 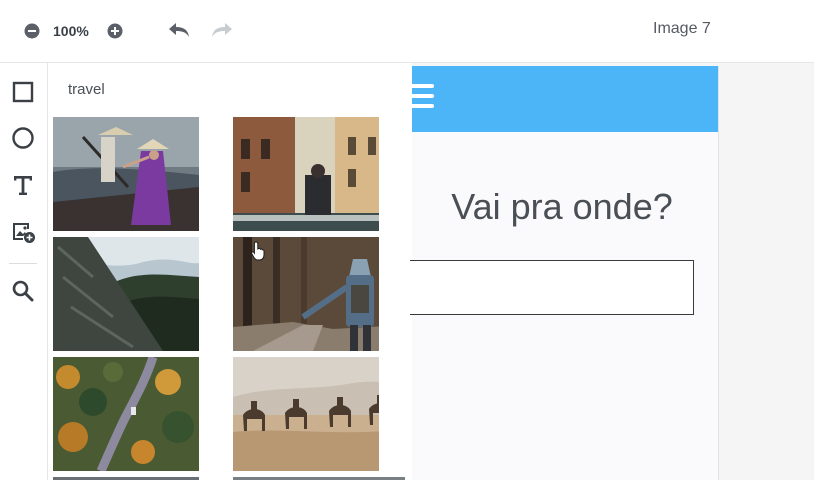 What do you see at coordinates (23, 263) in the screenshot?
I see `tool-separator` at bounding box center [23, 263].